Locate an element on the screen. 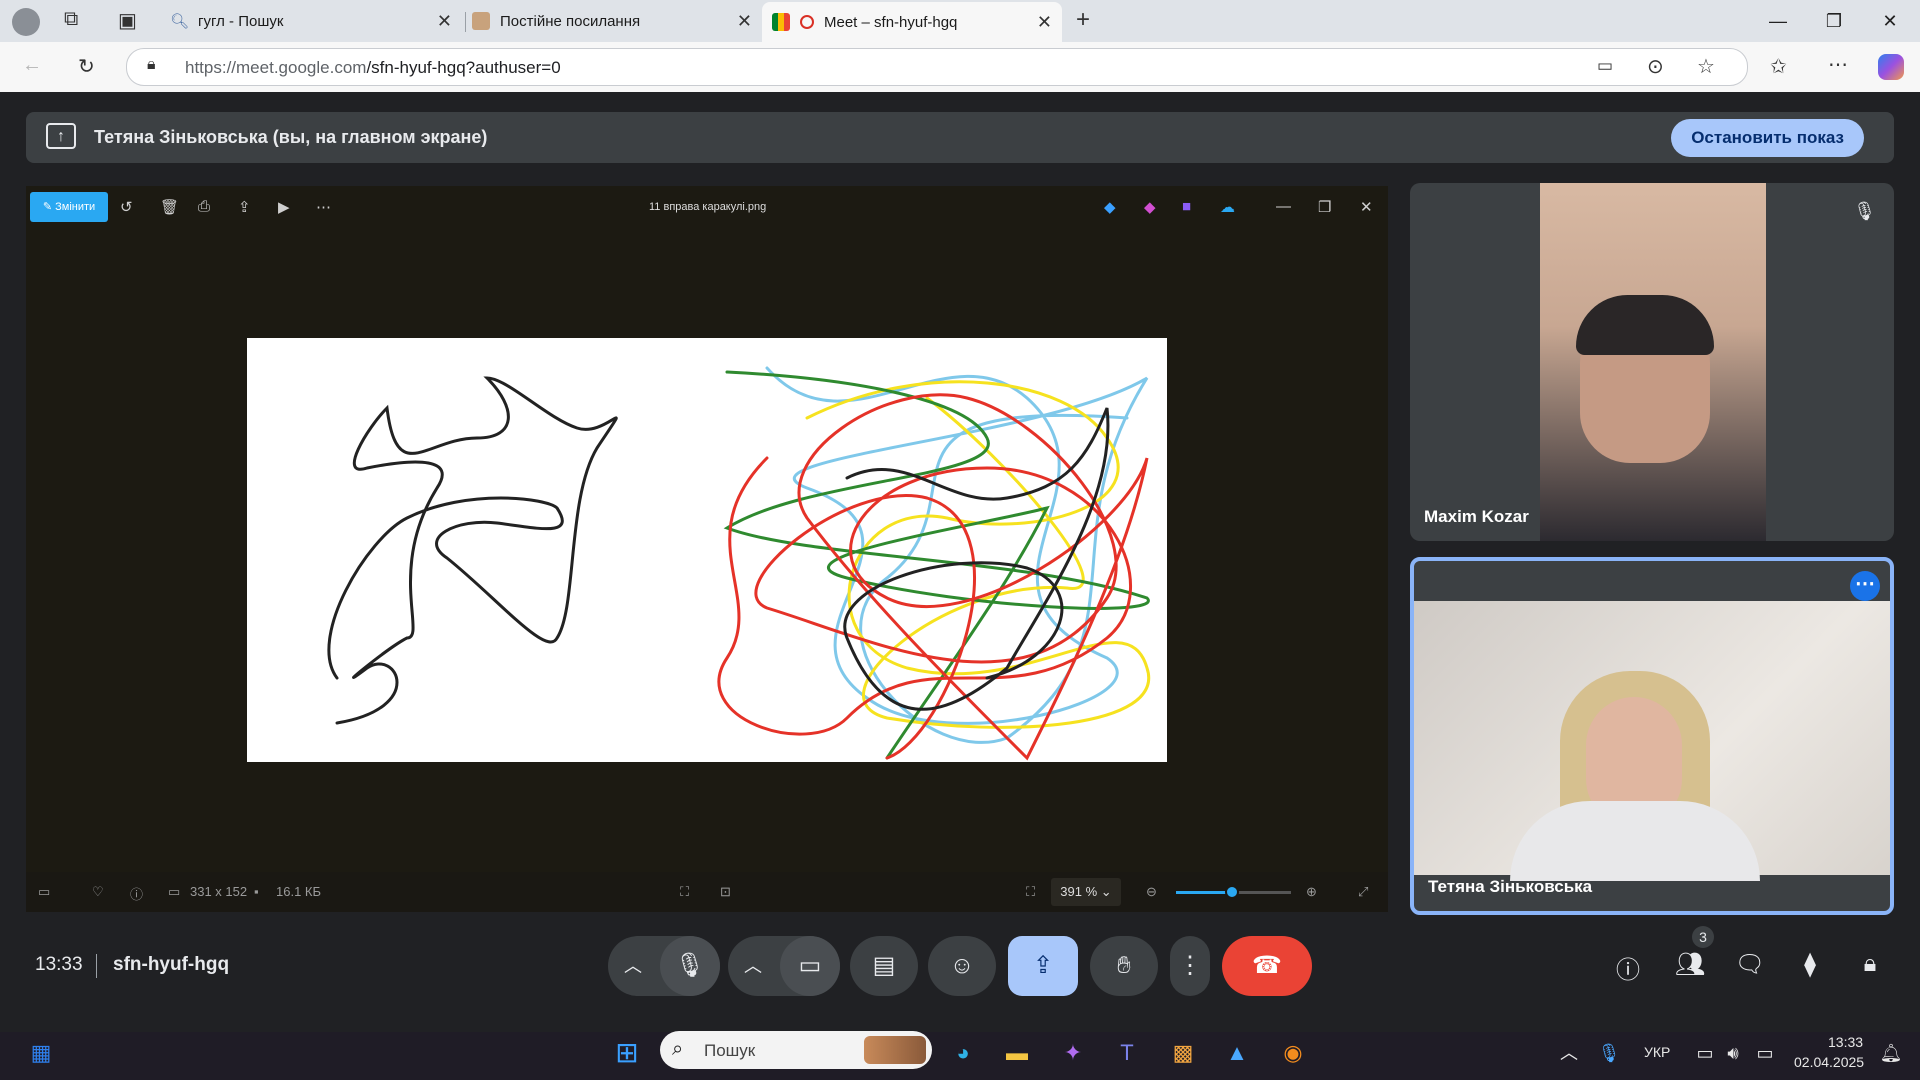 This screenshot has height=1080, width=1920. tab-title: Постійне посилання is located at coordinates (570, 21).